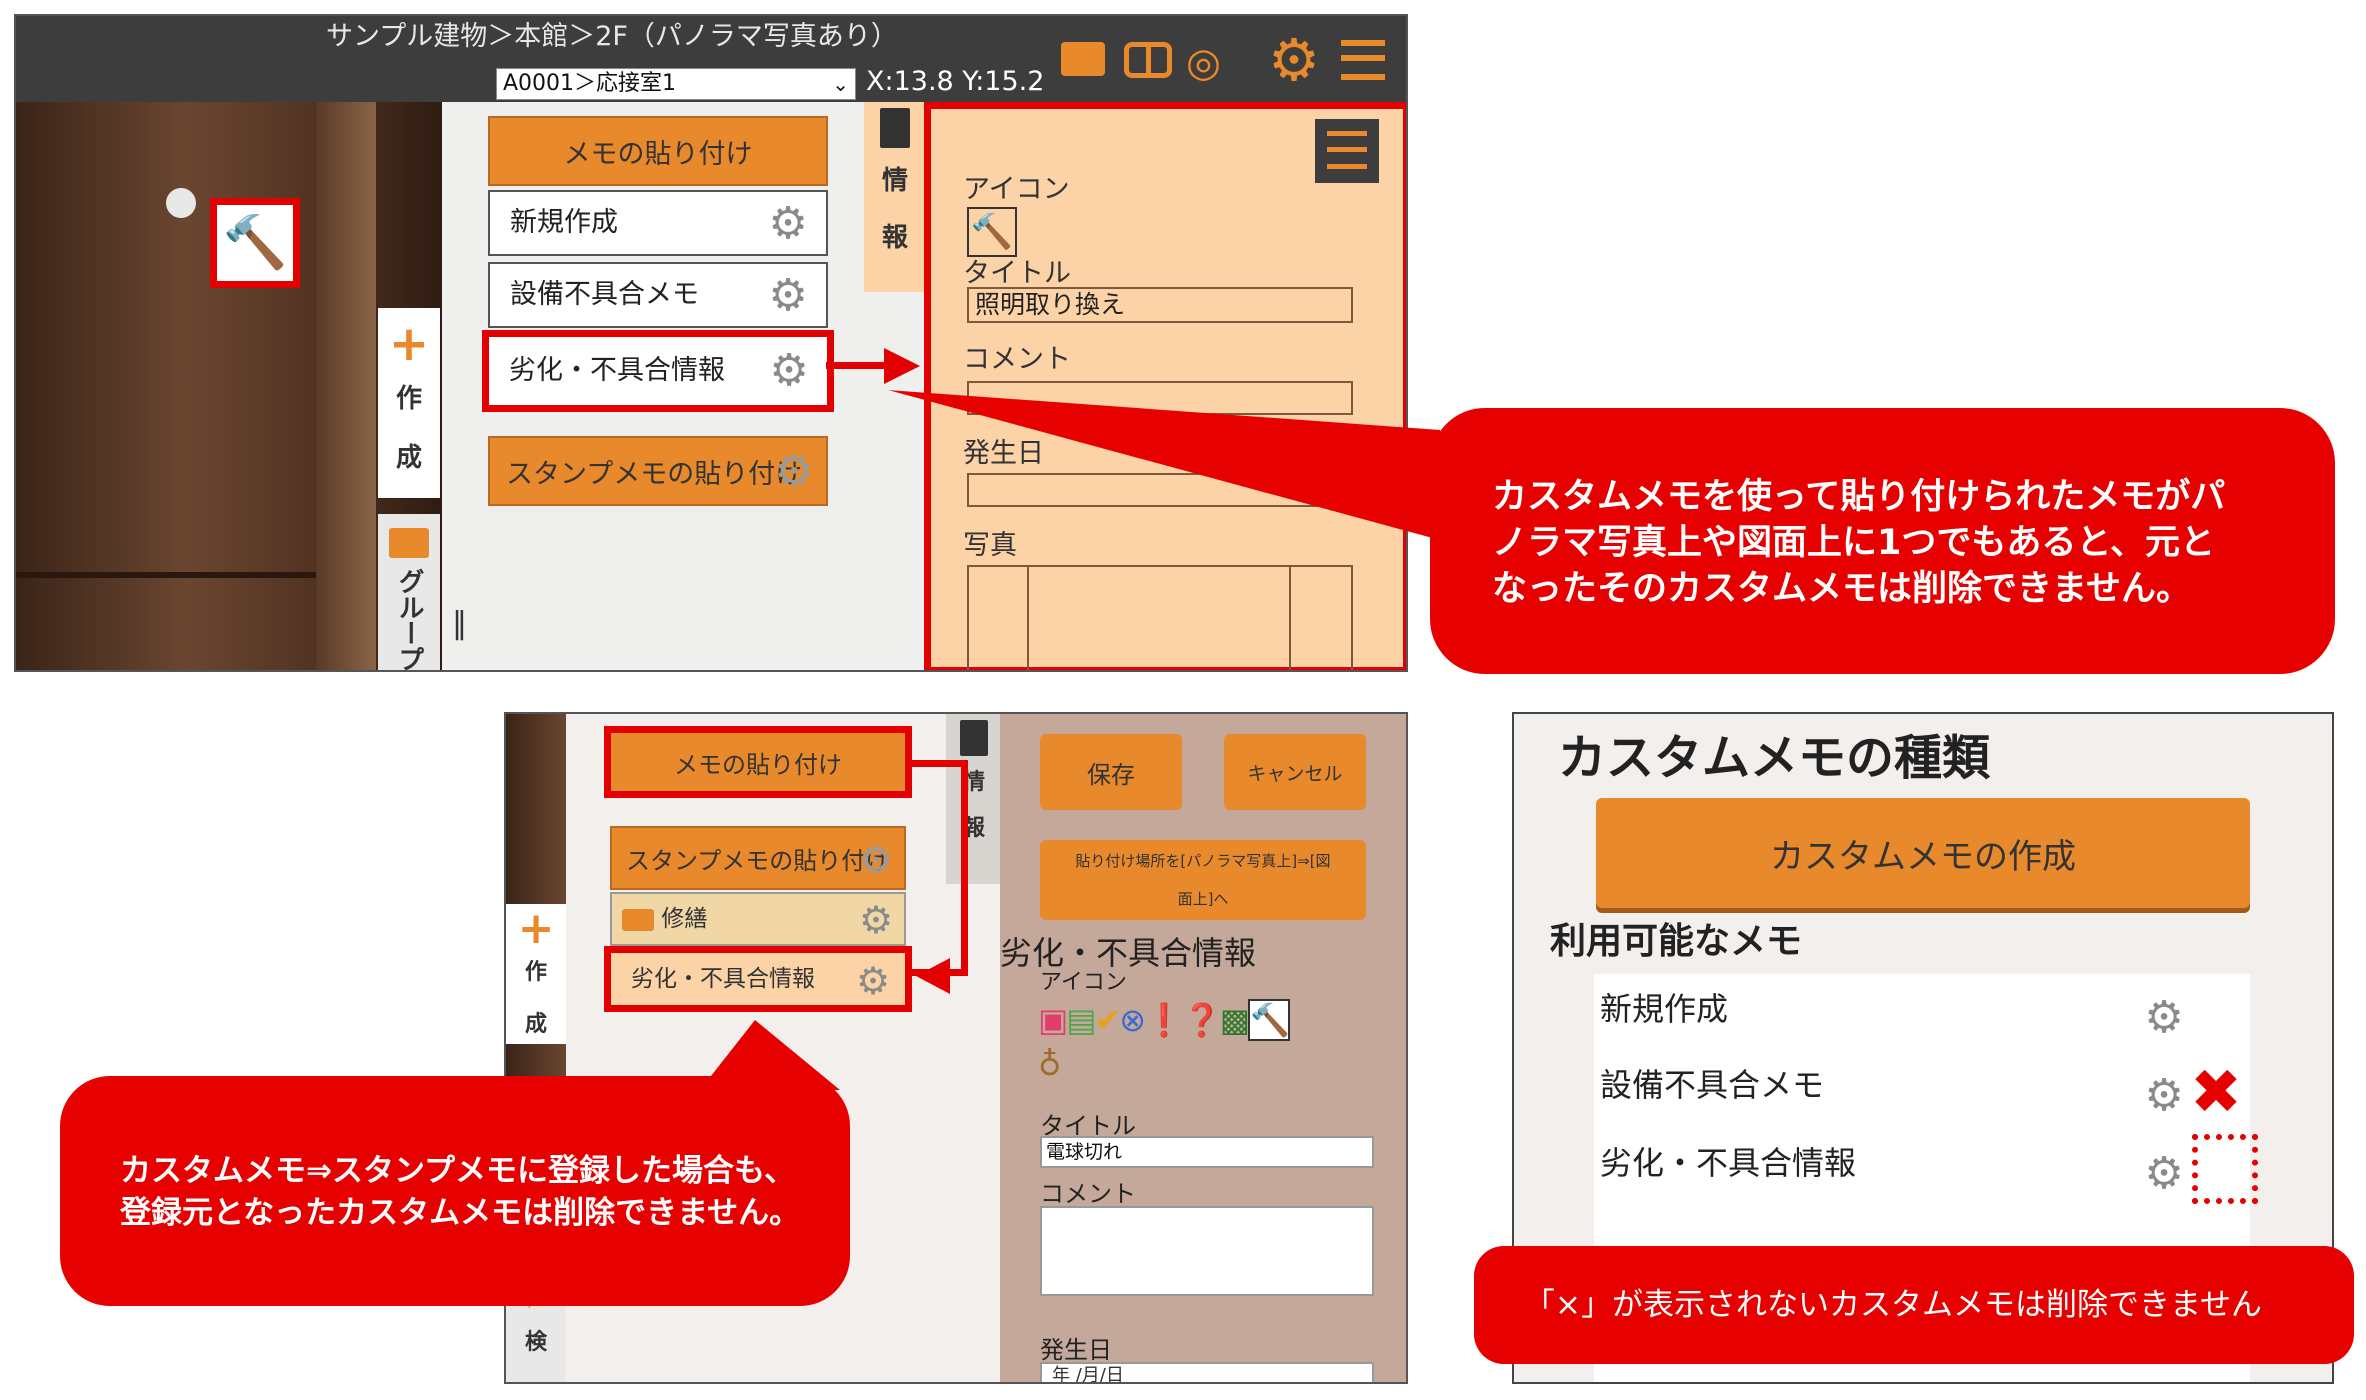 The width and height of the screenshot is (2366, 1400). I want to click on callout-right: 「×」が表示されないカスタムメモは削除できません, so click(1914, 1305).